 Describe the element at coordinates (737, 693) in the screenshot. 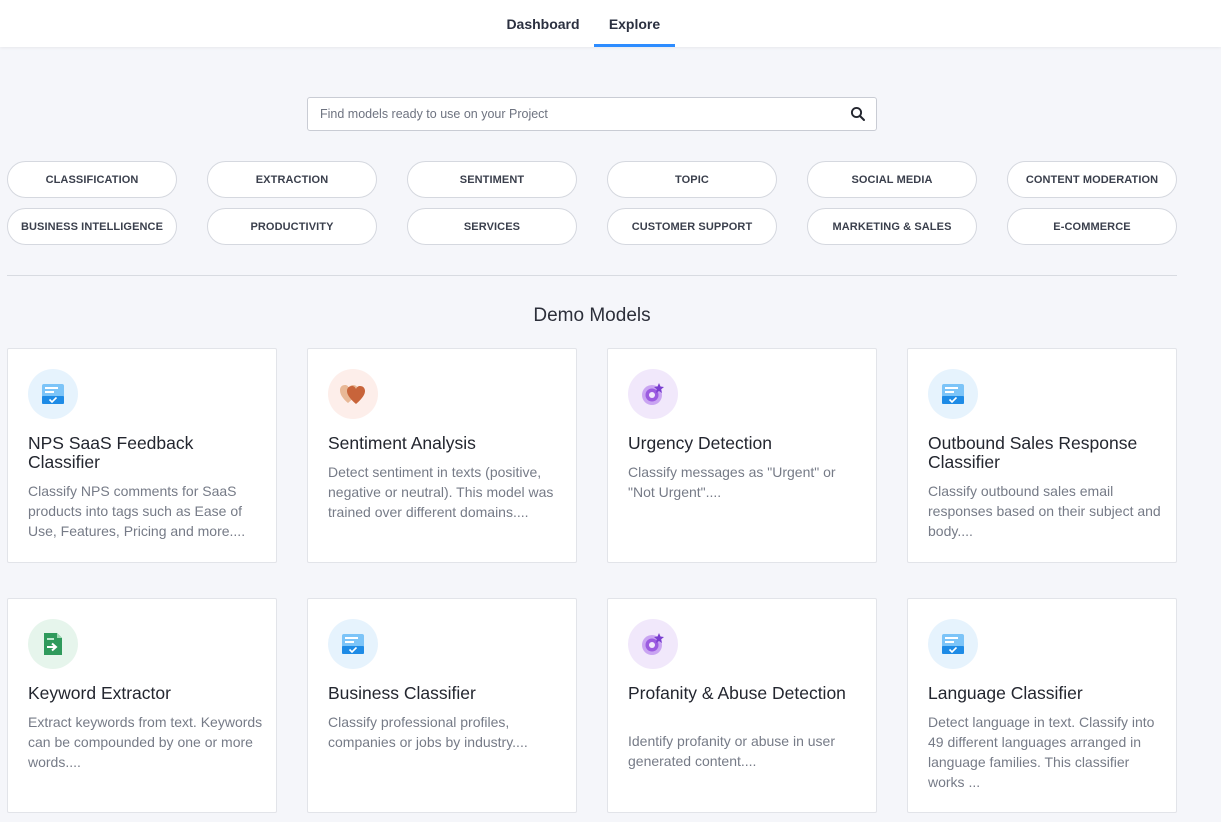

I see `card-title: Profanity & Abuse Detection` at that location.